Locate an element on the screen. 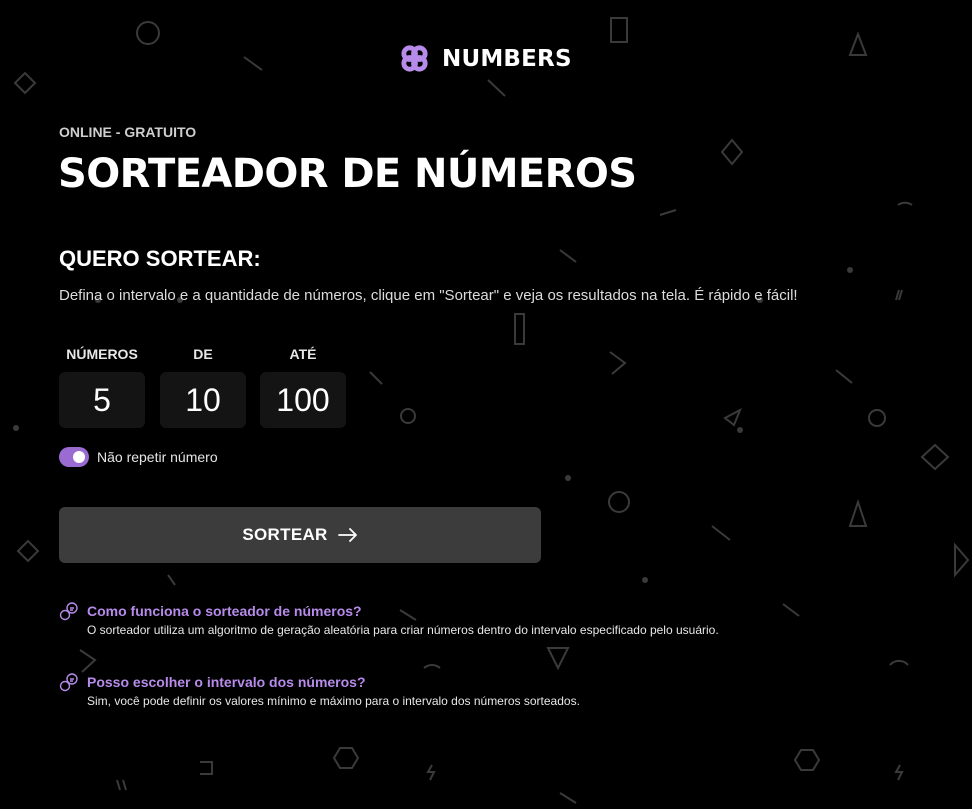 The width and height of the screenshot is (972, 809). field-to: ATÉ is located at coordinates (303, 386).